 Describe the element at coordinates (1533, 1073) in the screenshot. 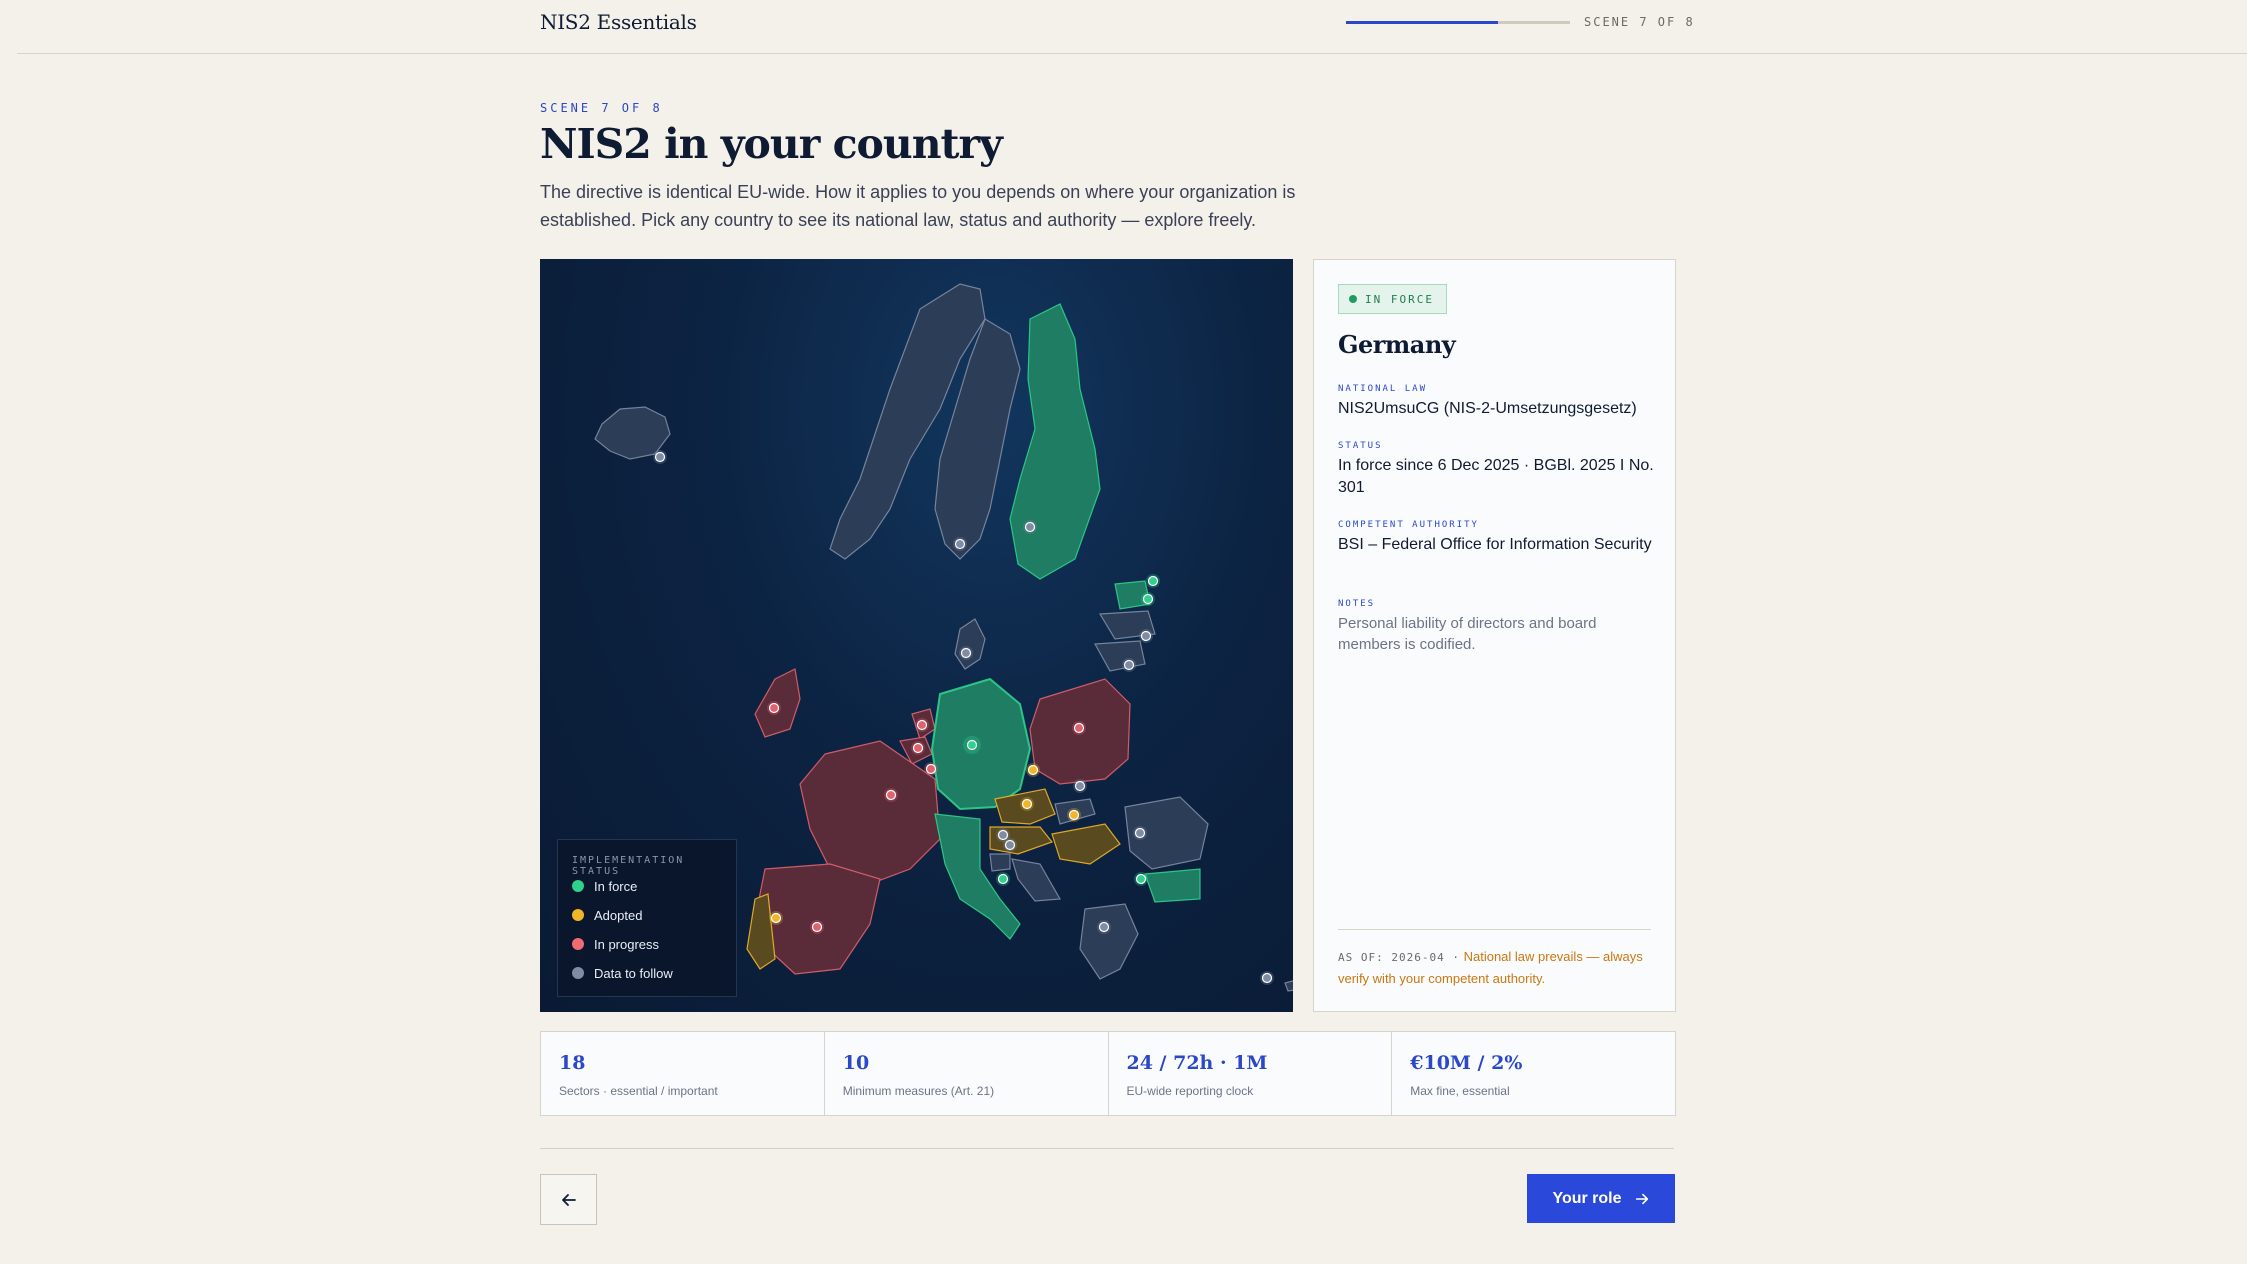

I see `stat-max-fine: €10M / 2% Max fine, essential` at that location.